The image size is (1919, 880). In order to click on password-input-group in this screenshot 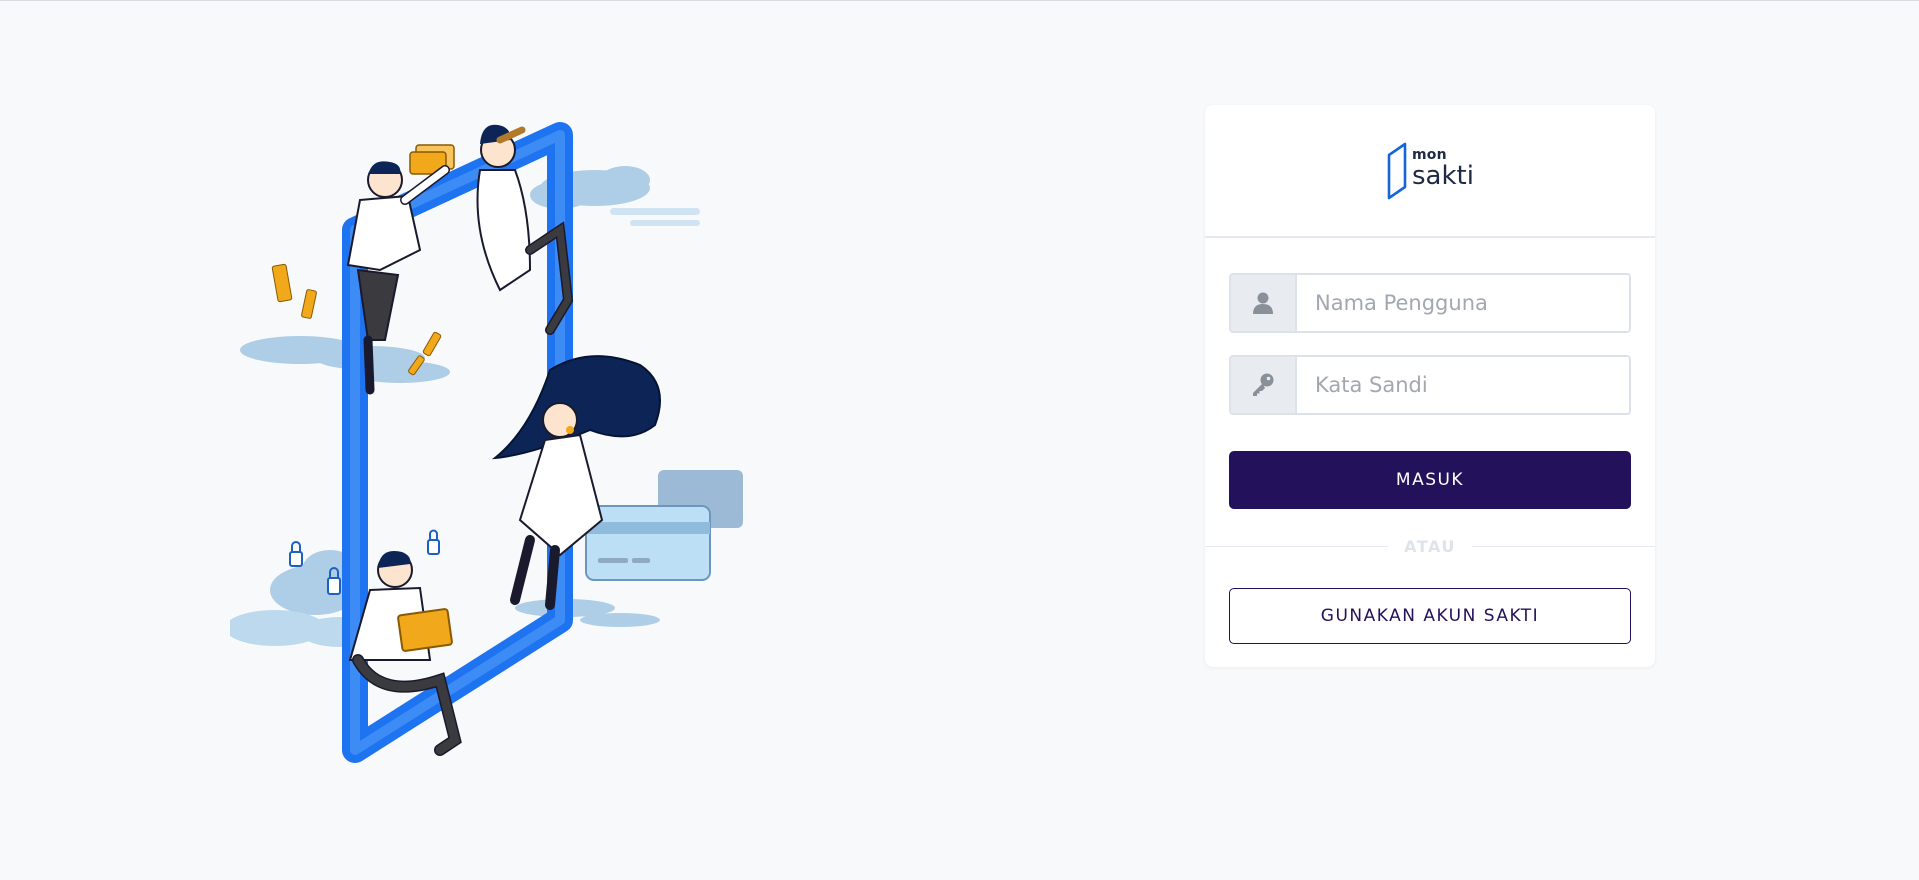, I will do `click(1430, 385)`.